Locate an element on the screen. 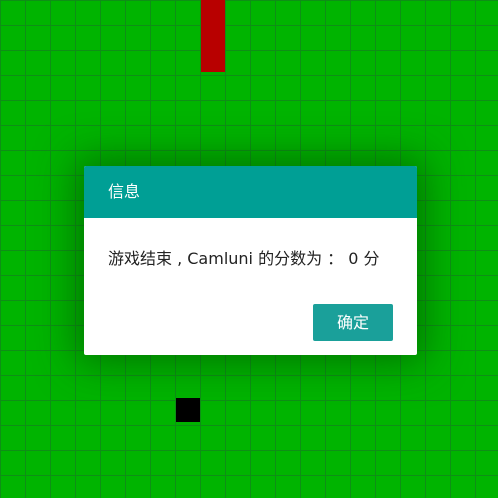 Image resolution: width=498 pixels, height=498 pixels. confirm-button: 确定 is located at coordinates (353, 322).